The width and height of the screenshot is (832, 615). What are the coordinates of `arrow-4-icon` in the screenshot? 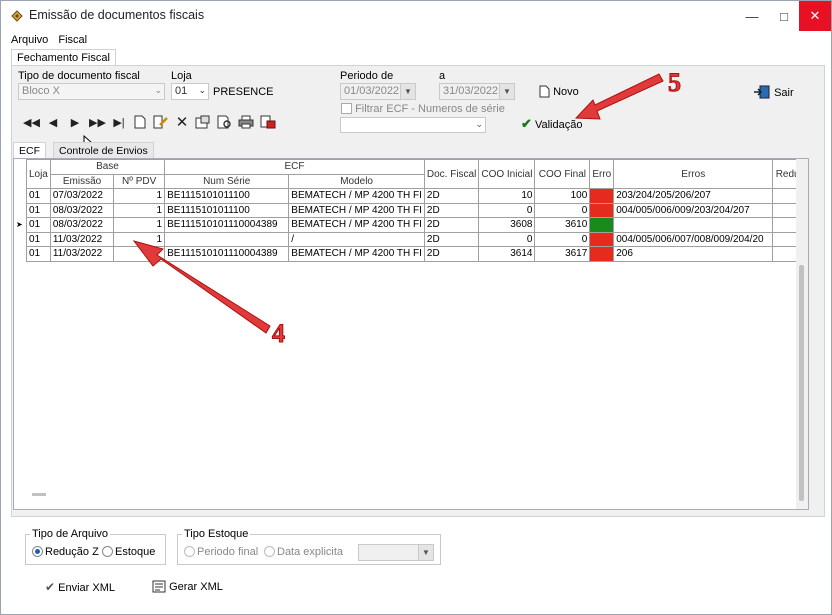 It's located at (201, 287).